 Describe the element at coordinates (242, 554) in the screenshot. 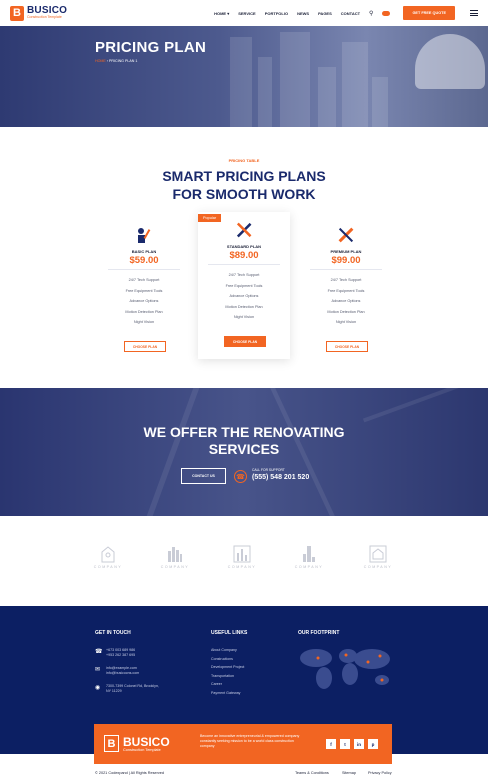

I see `chart-building-icon` at that location.